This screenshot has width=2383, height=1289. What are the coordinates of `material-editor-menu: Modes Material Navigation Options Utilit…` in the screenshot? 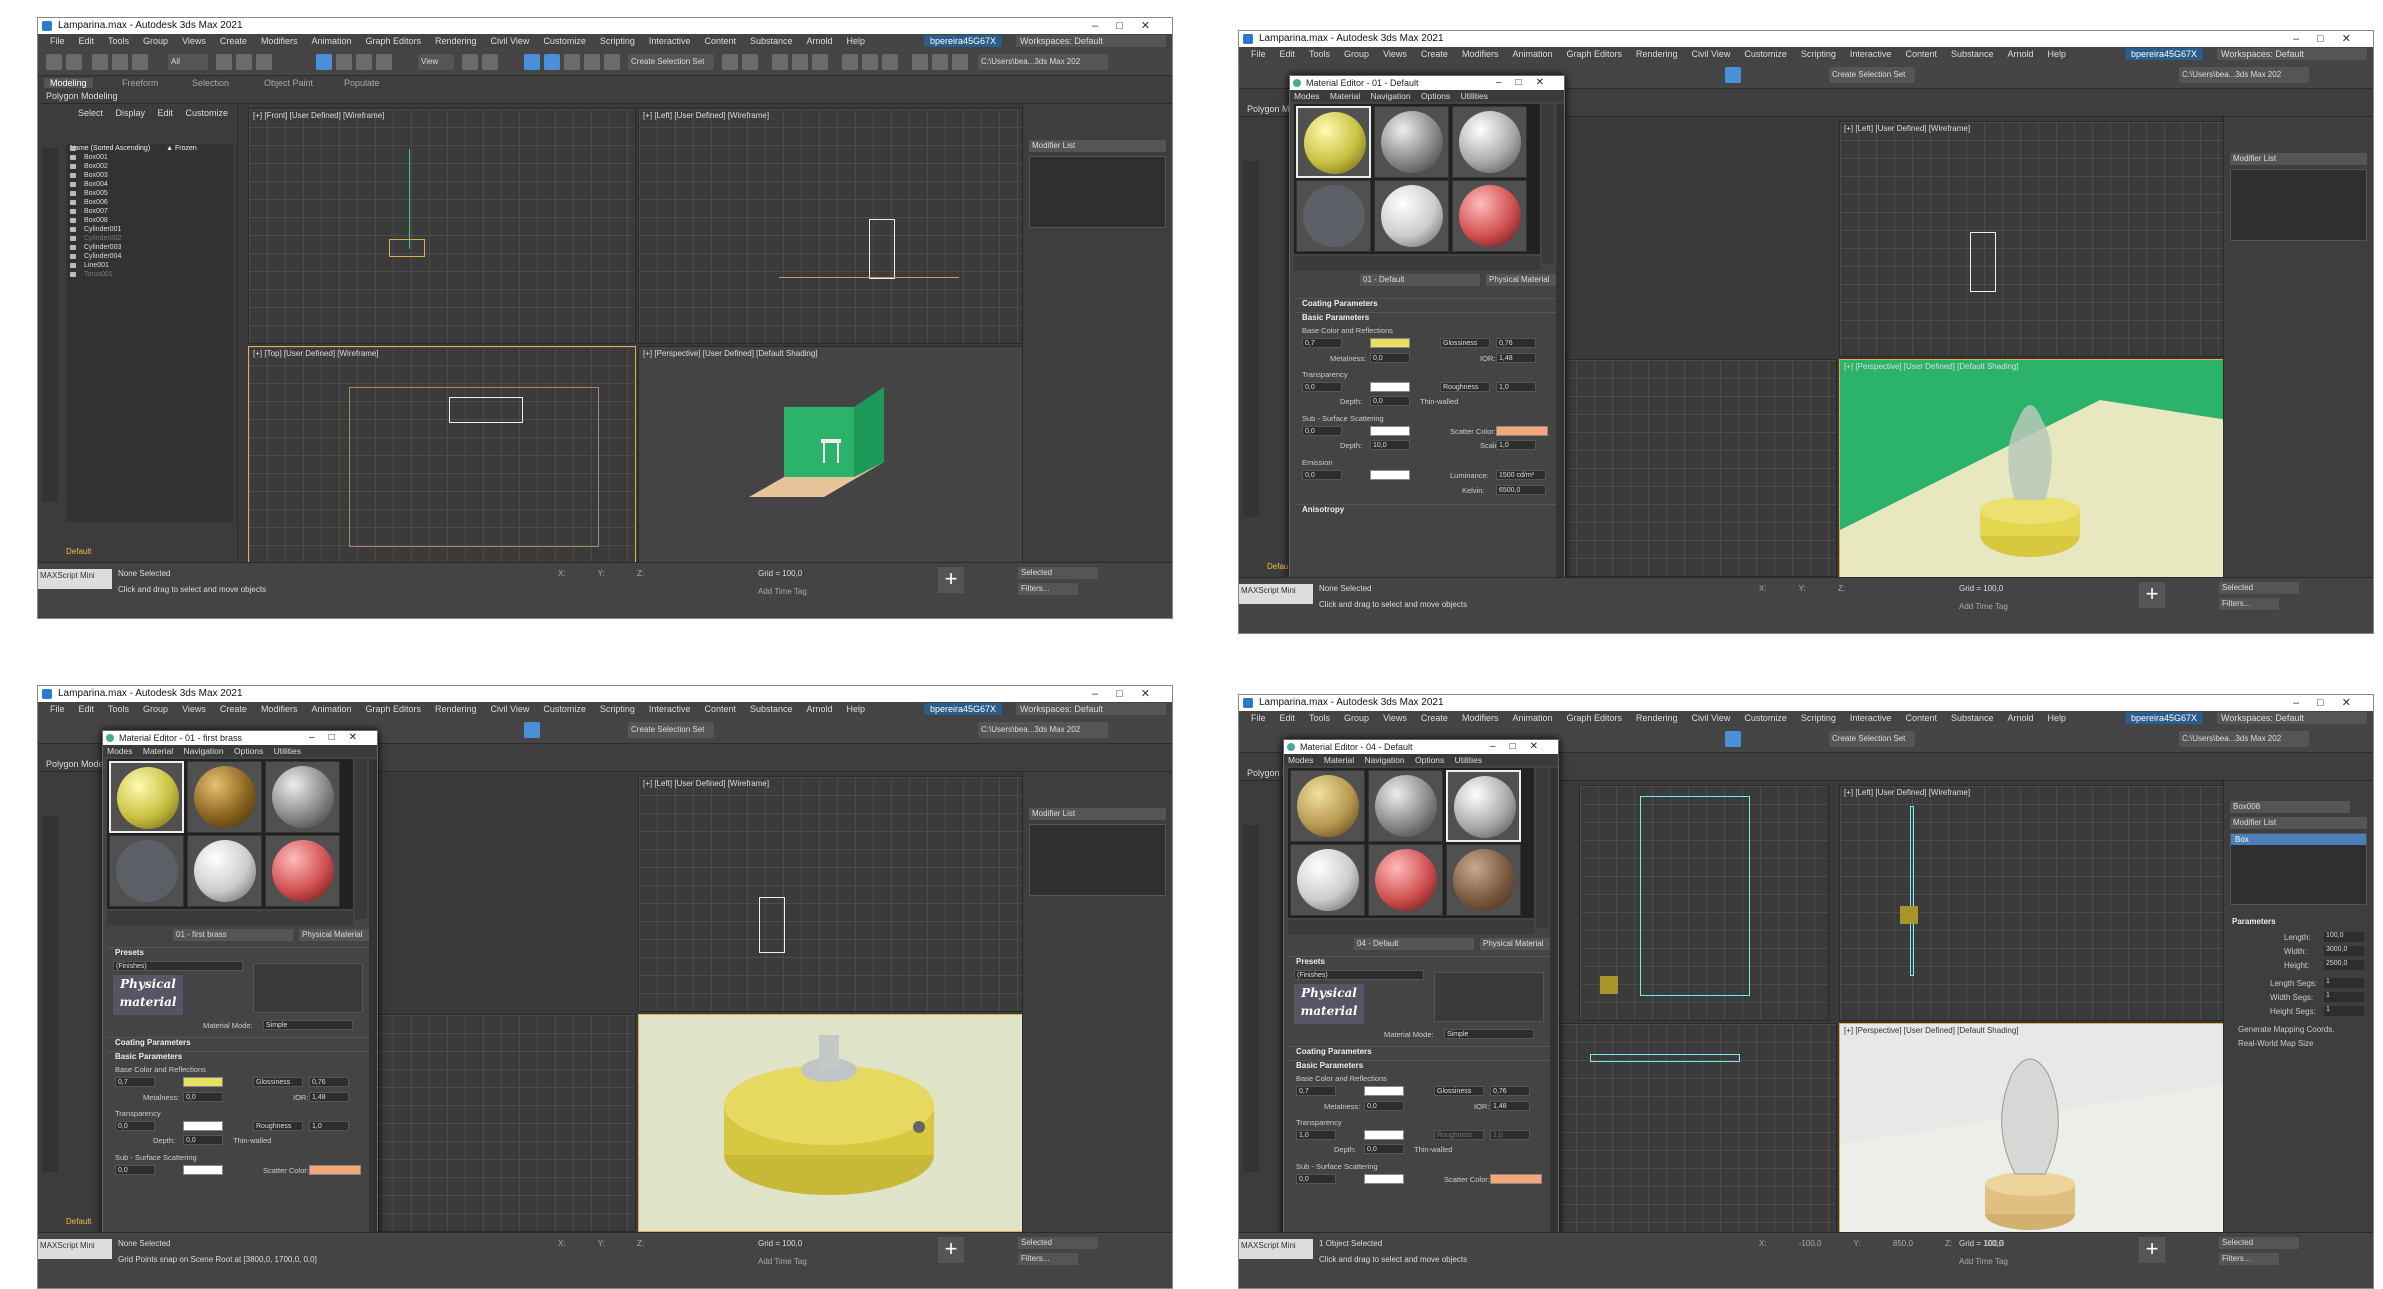 It's located at (1421, 760).